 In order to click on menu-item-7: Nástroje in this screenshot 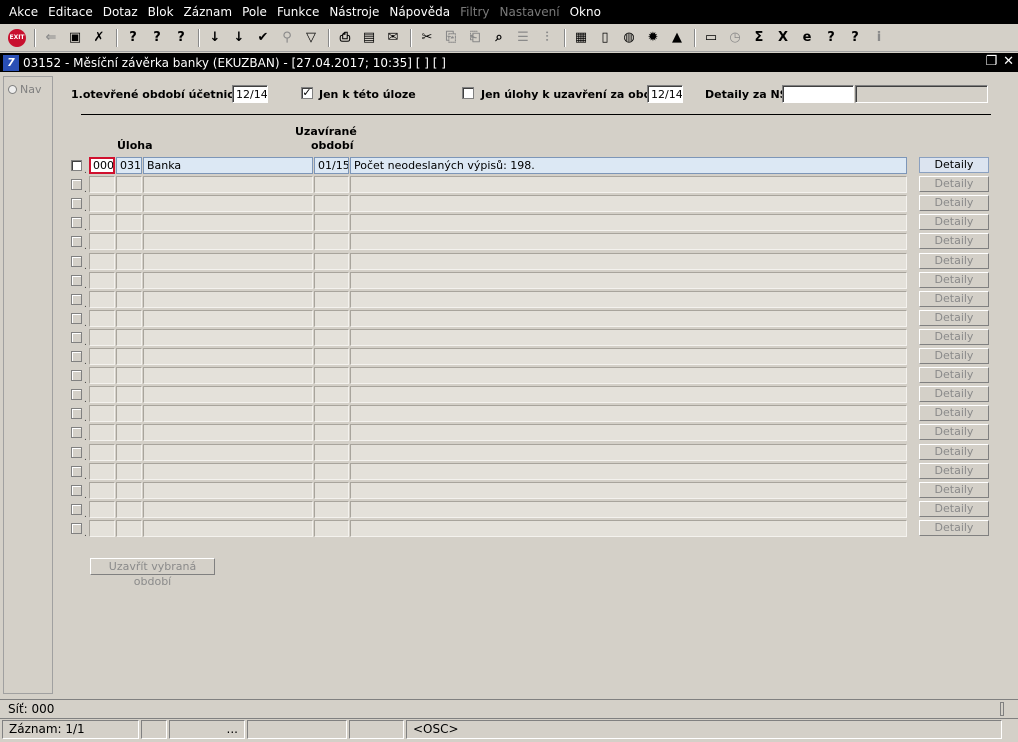, I will do `click(354, 12)`.